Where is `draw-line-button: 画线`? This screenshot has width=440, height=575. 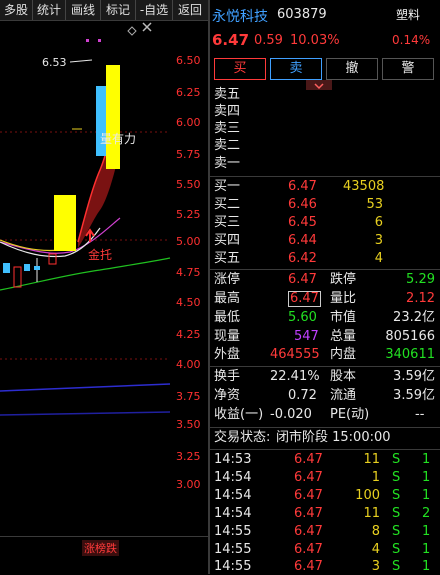
draw-line-button: 画线 is located at coordinates (83, 10).